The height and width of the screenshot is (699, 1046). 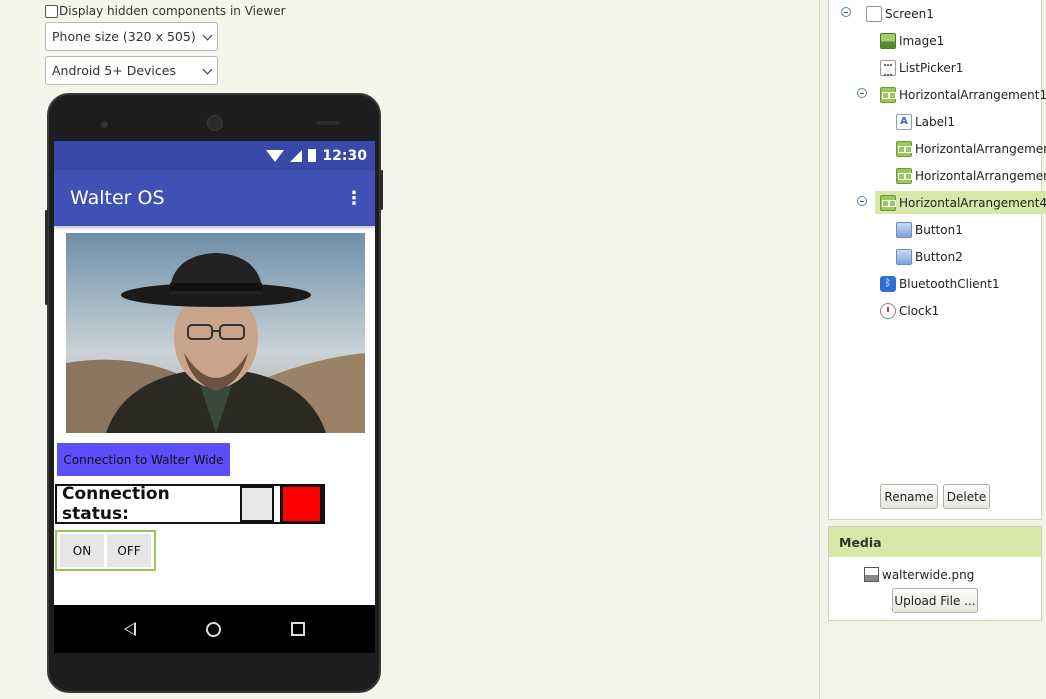 I want to click on hidden-components-label: Display hidden components in Viewer, so click(x=172, y=11).